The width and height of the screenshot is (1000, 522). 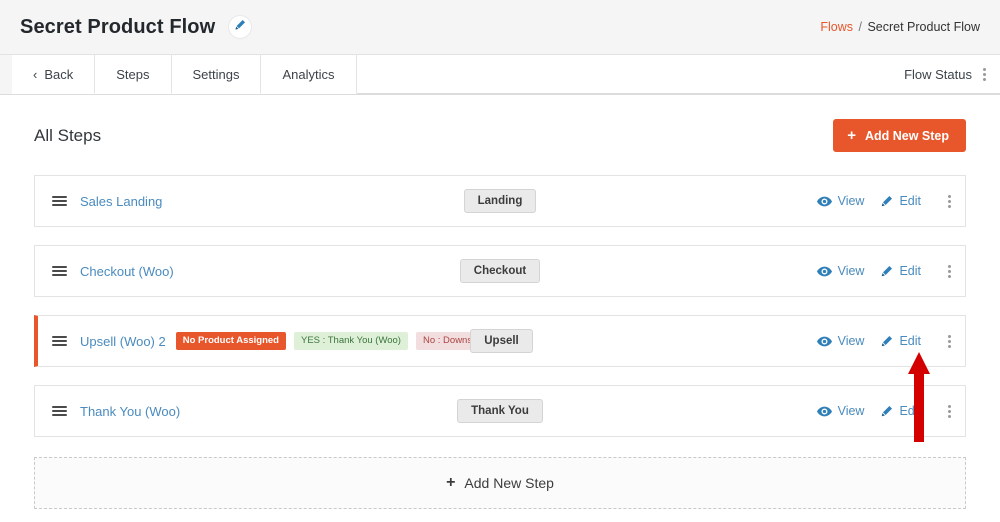 I want to click on step-type-badge: Upsell, so click(x=501, y=341).